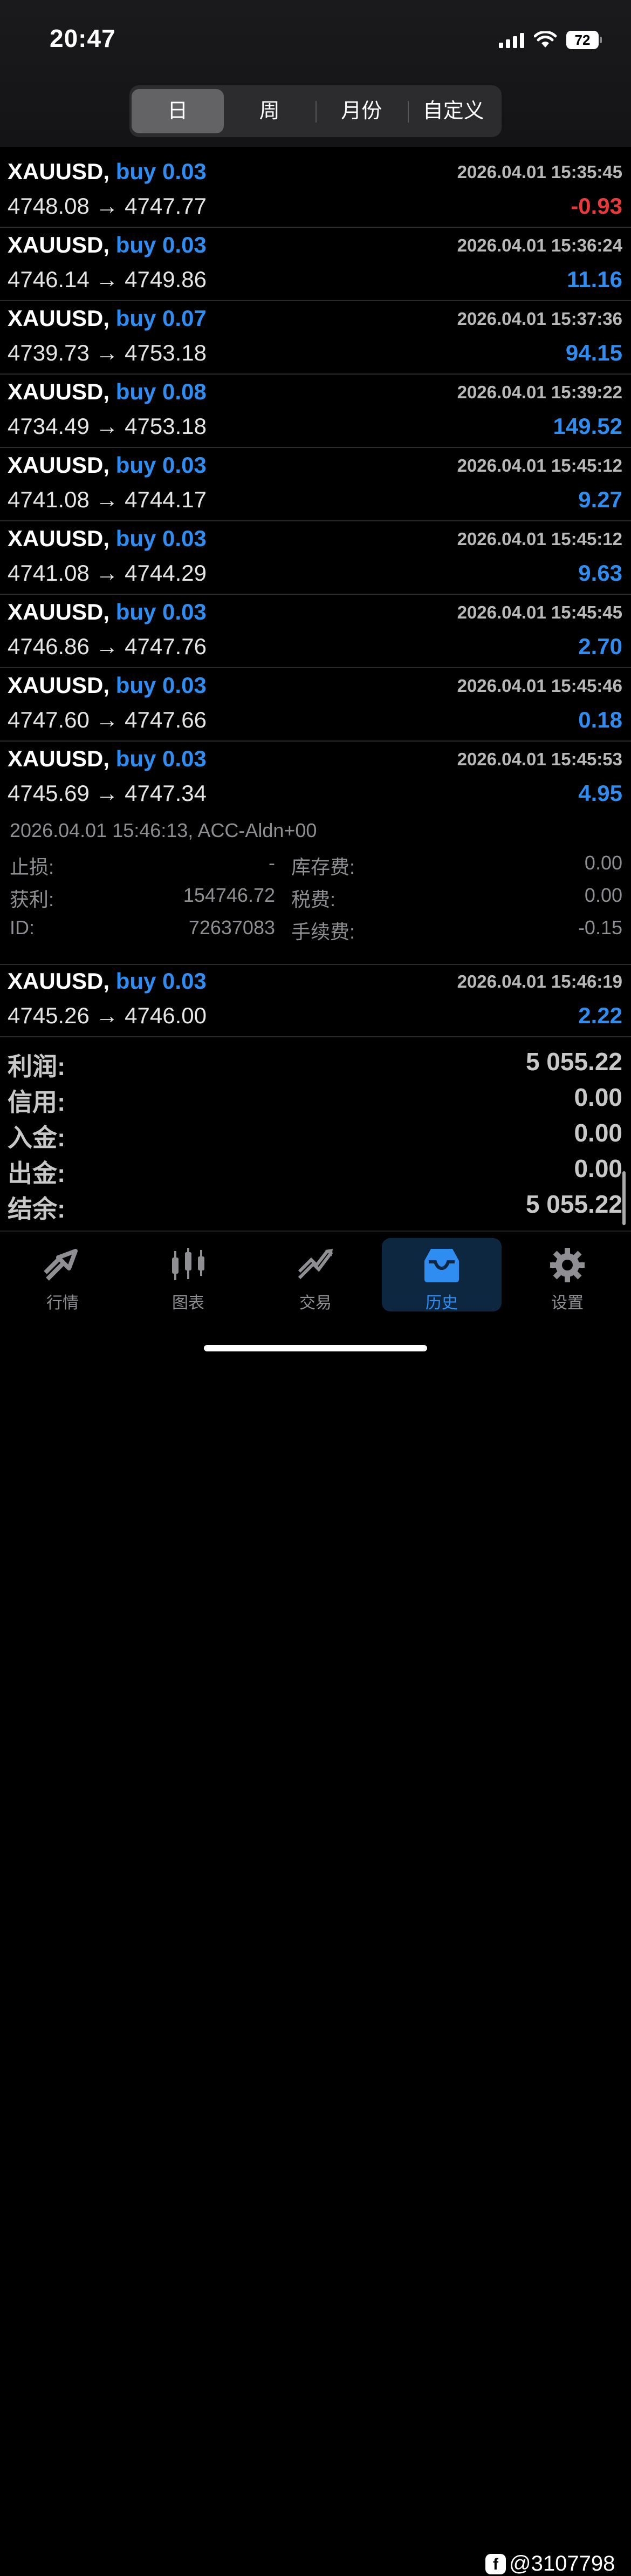 This screenshot has height=2576, width=631. Describe the element at coordinates (584, 40) in the screenshot. I see `battery-icon: 72` at that location.